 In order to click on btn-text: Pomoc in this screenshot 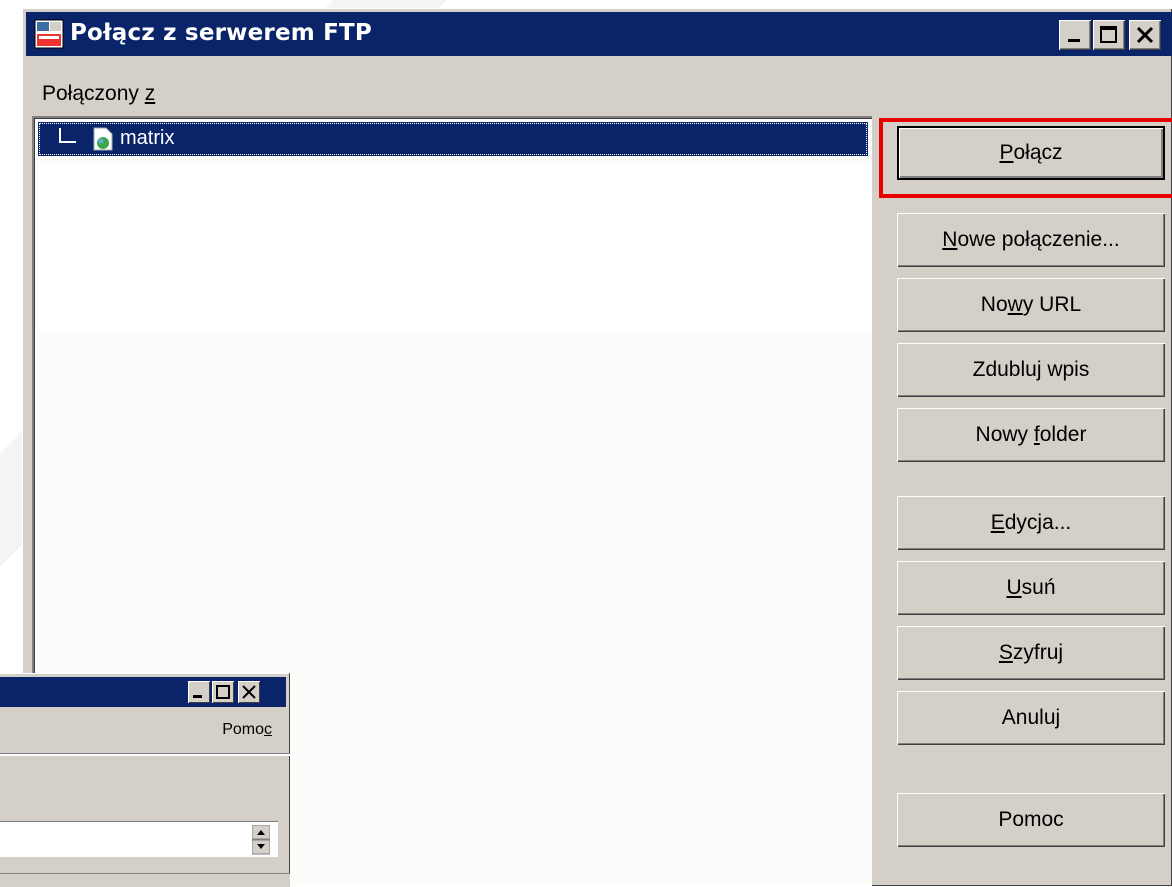, I will do `click(1031, 819)`.